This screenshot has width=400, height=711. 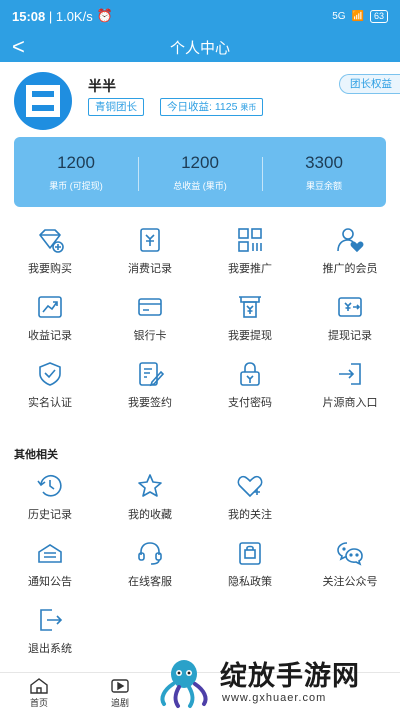 I want to click on stat-withdrawable: 1200 果币 (可提现), so click(x=76, y=172).